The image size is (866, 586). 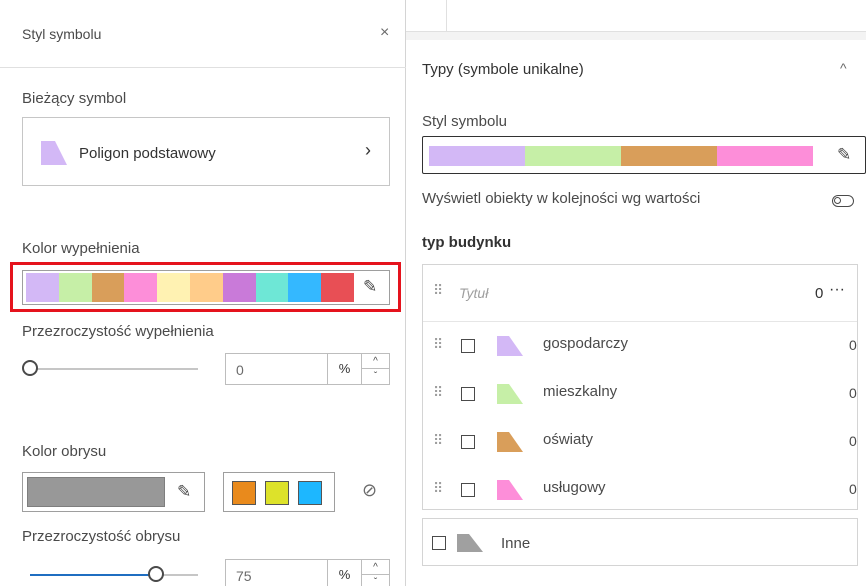 What do you see at coordinates (114, 369) in the screenshot?
I see `fill-transparency-slider-track` at bounding box center [114, 369].